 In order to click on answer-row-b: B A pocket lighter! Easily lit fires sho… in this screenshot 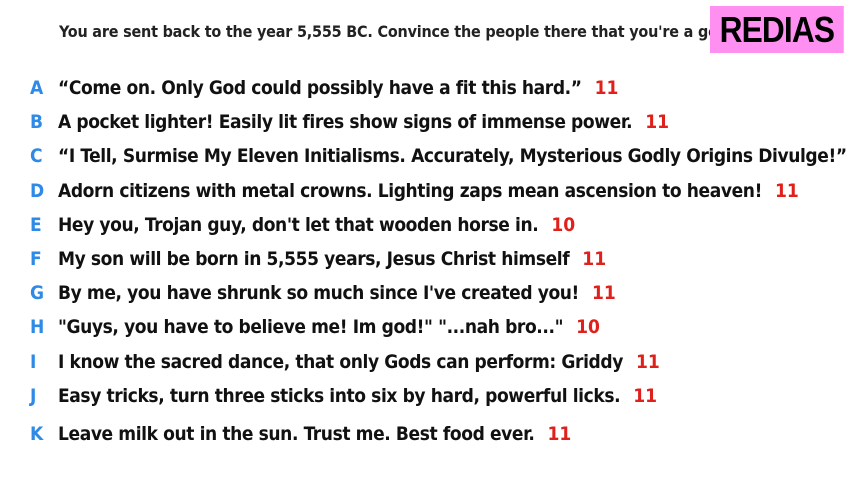, I will do `click(441, 122)`.